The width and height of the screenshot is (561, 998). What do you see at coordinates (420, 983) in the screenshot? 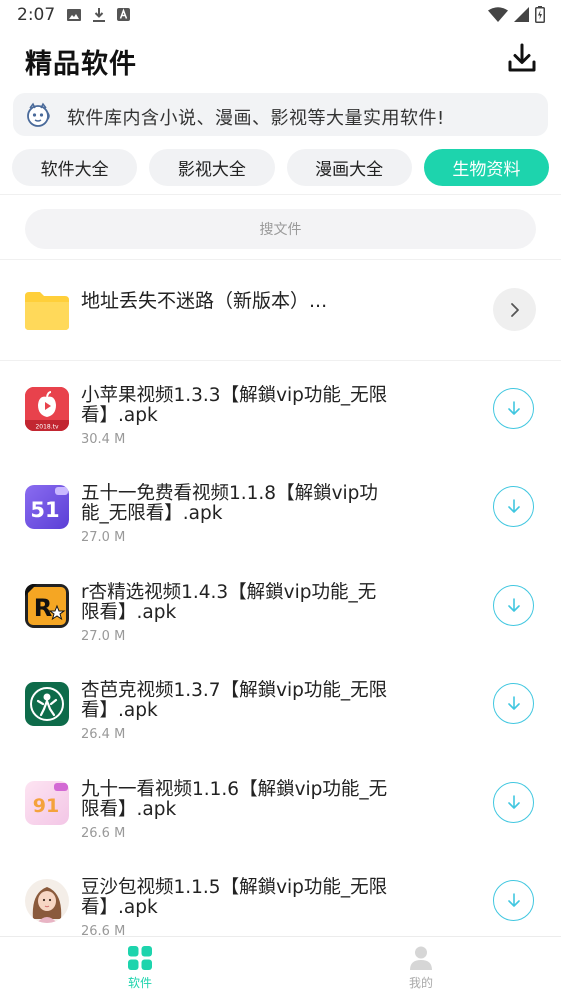
I see `nav-label: 我的` at bounding box center [420, 983].